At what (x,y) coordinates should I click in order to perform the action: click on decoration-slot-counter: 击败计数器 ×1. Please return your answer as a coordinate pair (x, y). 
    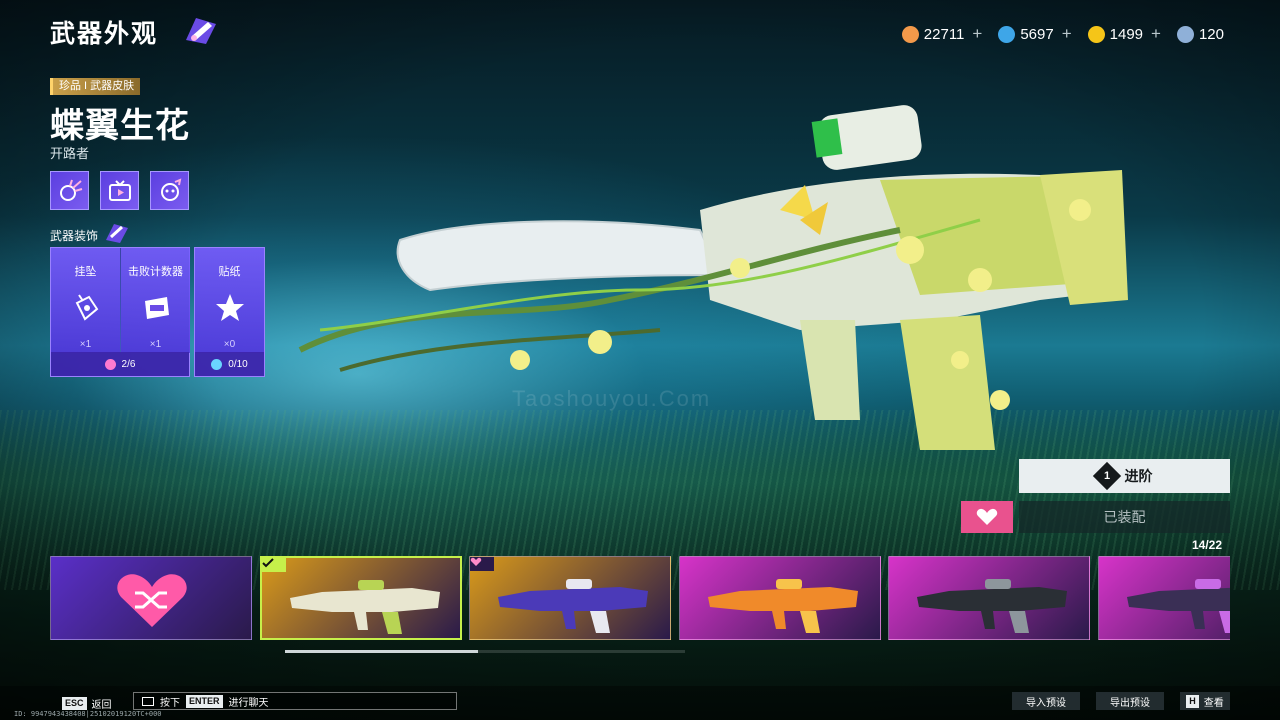
    Looking at the image, I should click on (155, 300).